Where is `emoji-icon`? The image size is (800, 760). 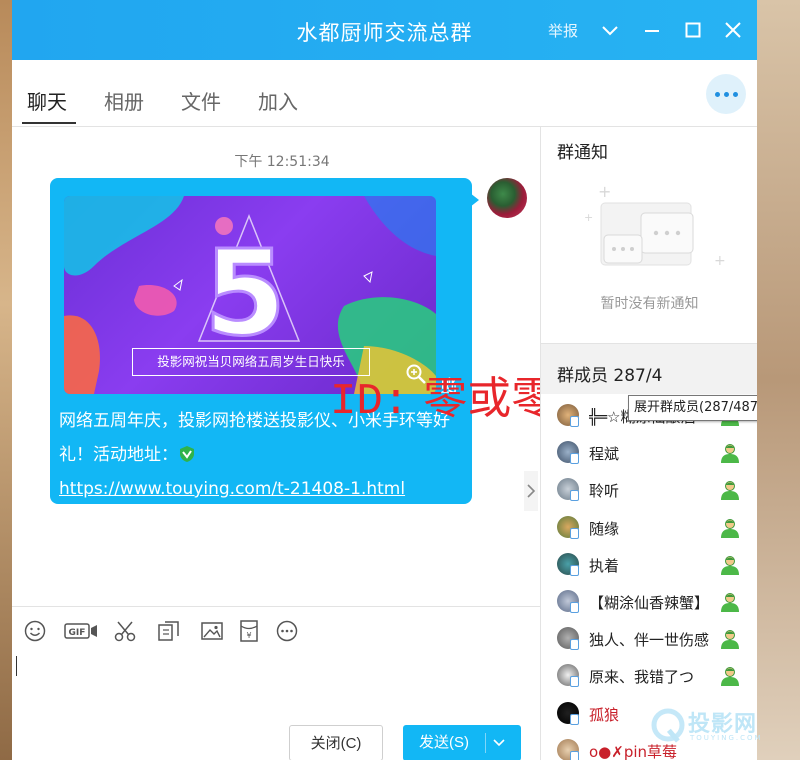 emoji-icon is located at coordinates (35, 631).